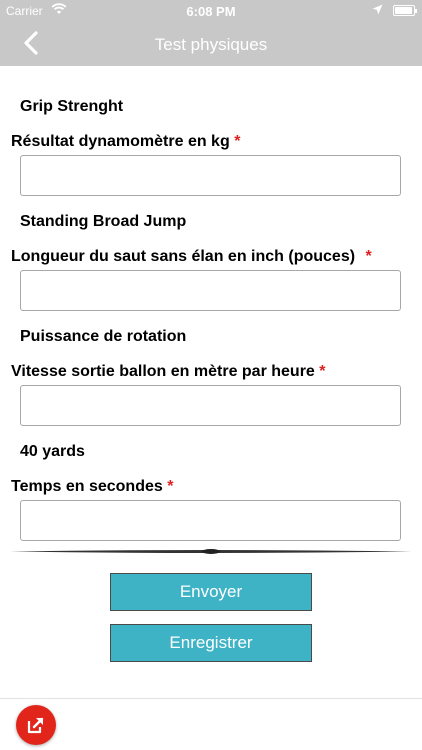 This screenshot has width=422, height=750. I want to click on status-time: 6:08 PM, so click(211, 11).